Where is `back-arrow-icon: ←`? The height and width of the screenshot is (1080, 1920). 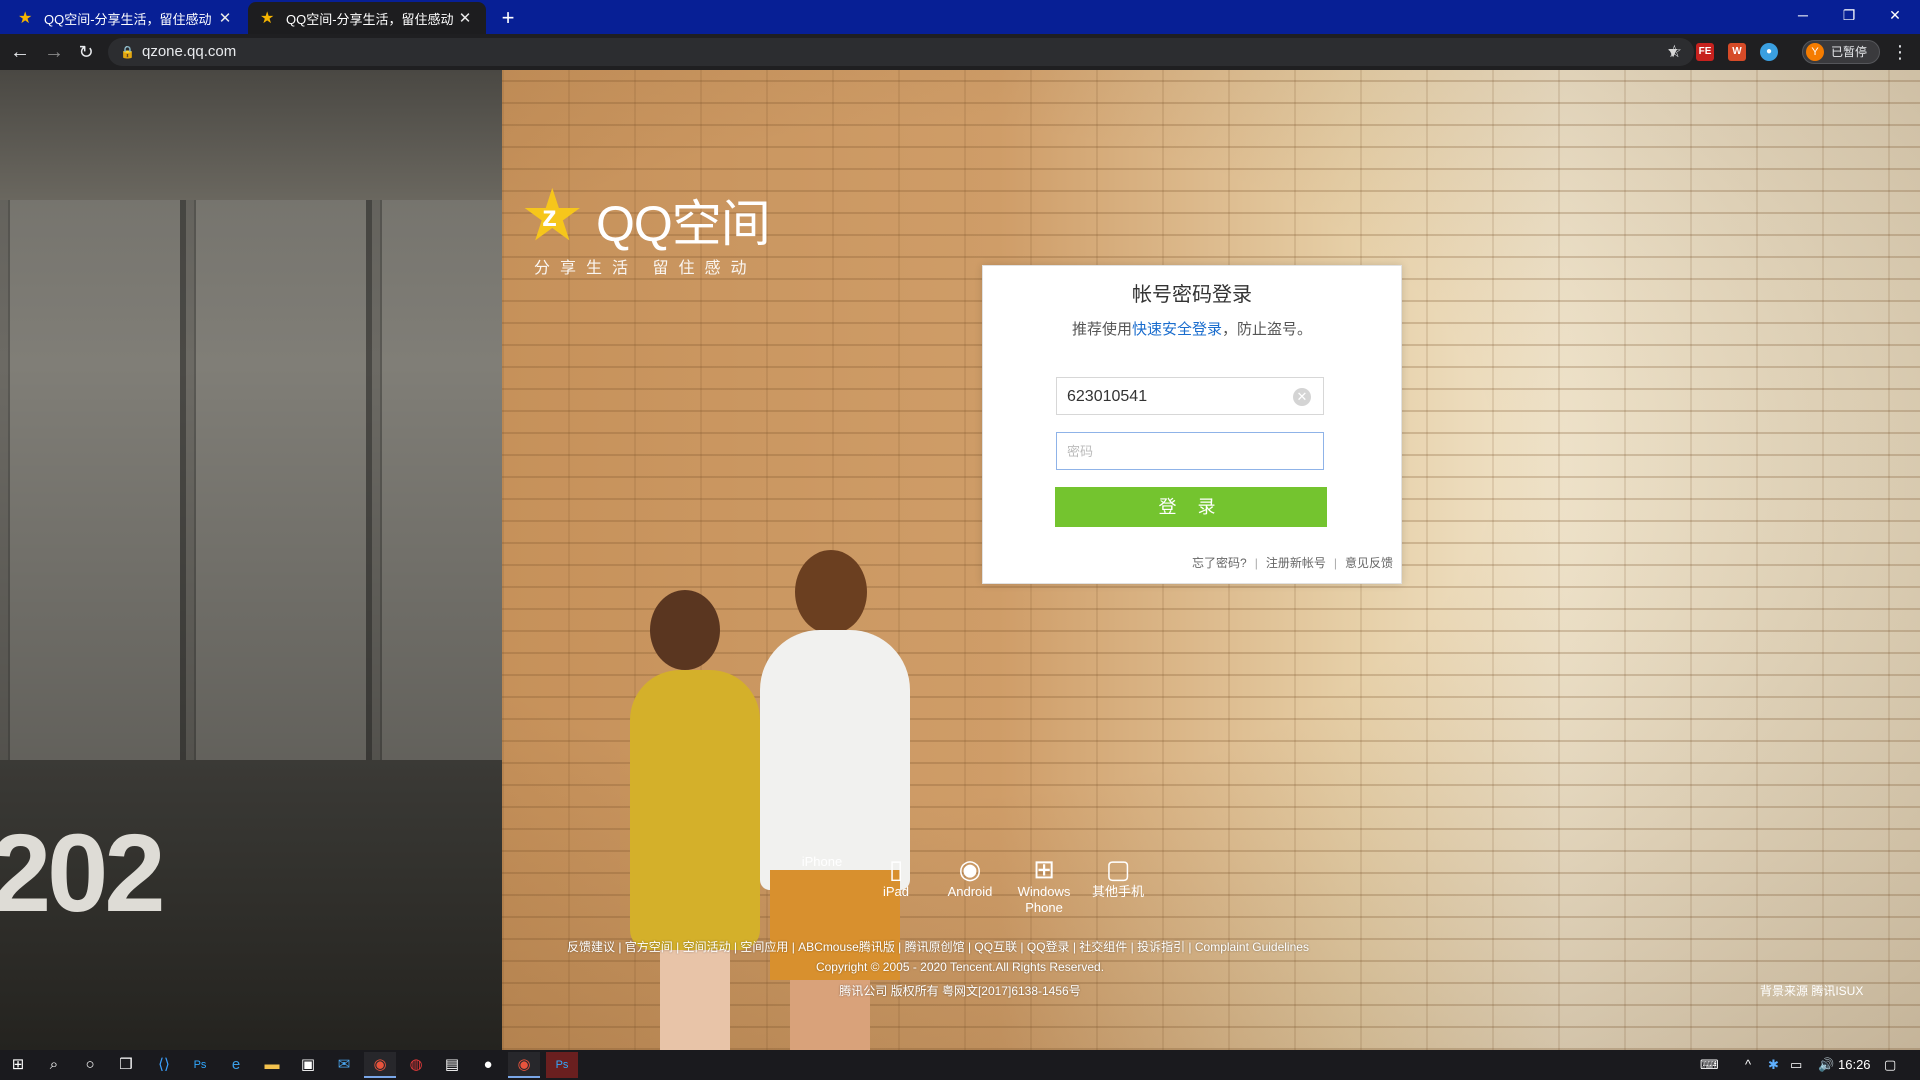 back-arrow-icon: ← is located at coordinates (20, 52).